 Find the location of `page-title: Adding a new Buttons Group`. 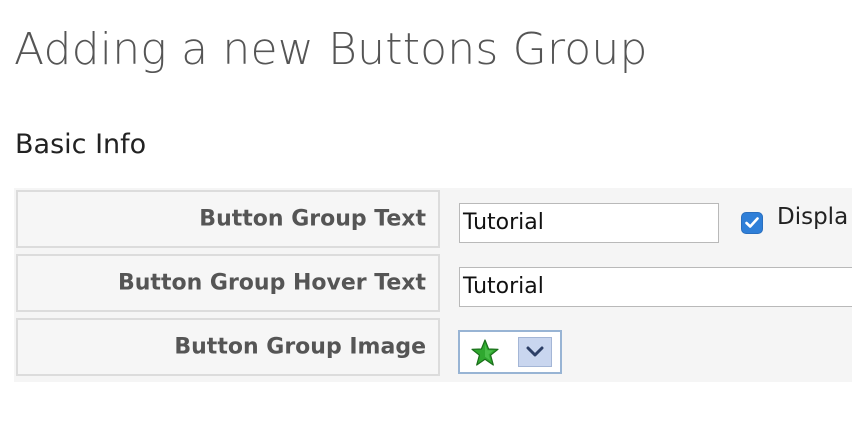

page-title: Adding a new Buttons Group is located at coordinates (331, 49).